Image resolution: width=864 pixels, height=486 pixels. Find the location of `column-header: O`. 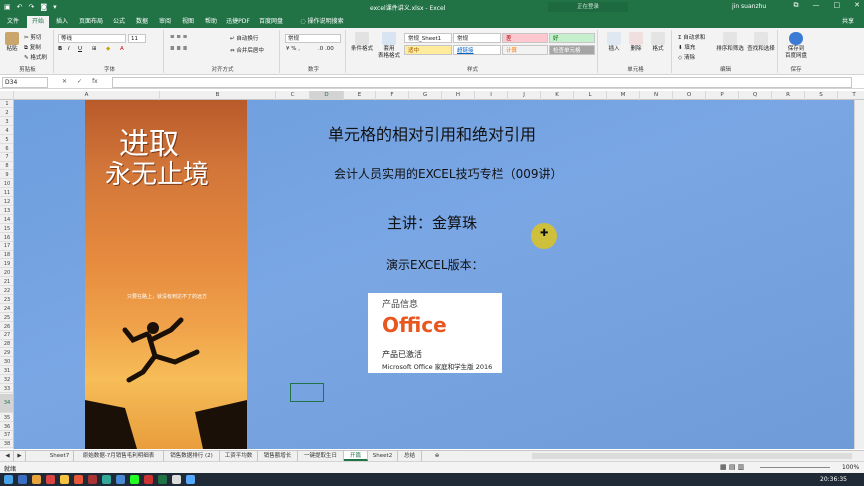

column-header: O is located at coordinates (689, 95).